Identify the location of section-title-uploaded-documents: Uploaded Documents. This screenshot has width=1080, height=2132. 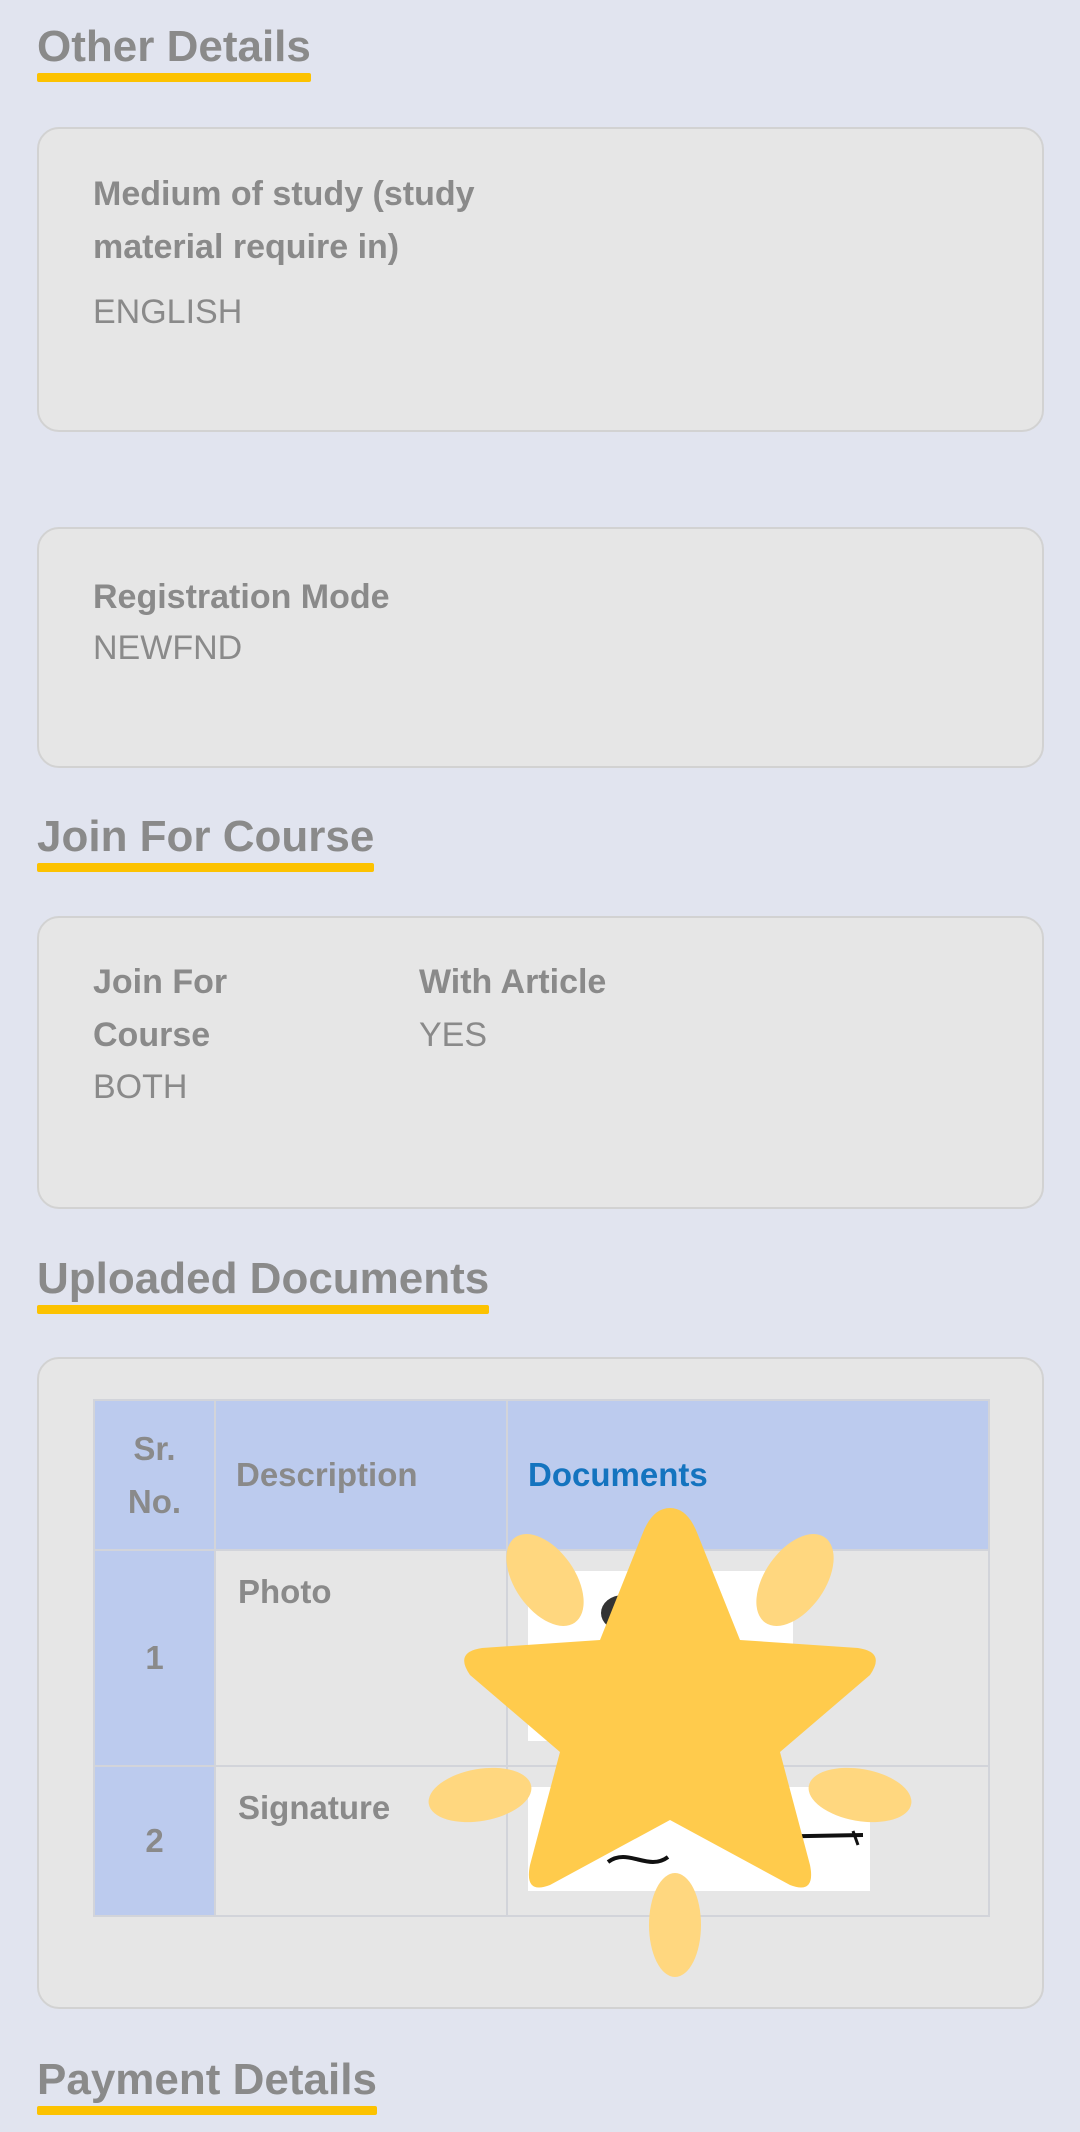
(263, 1284).